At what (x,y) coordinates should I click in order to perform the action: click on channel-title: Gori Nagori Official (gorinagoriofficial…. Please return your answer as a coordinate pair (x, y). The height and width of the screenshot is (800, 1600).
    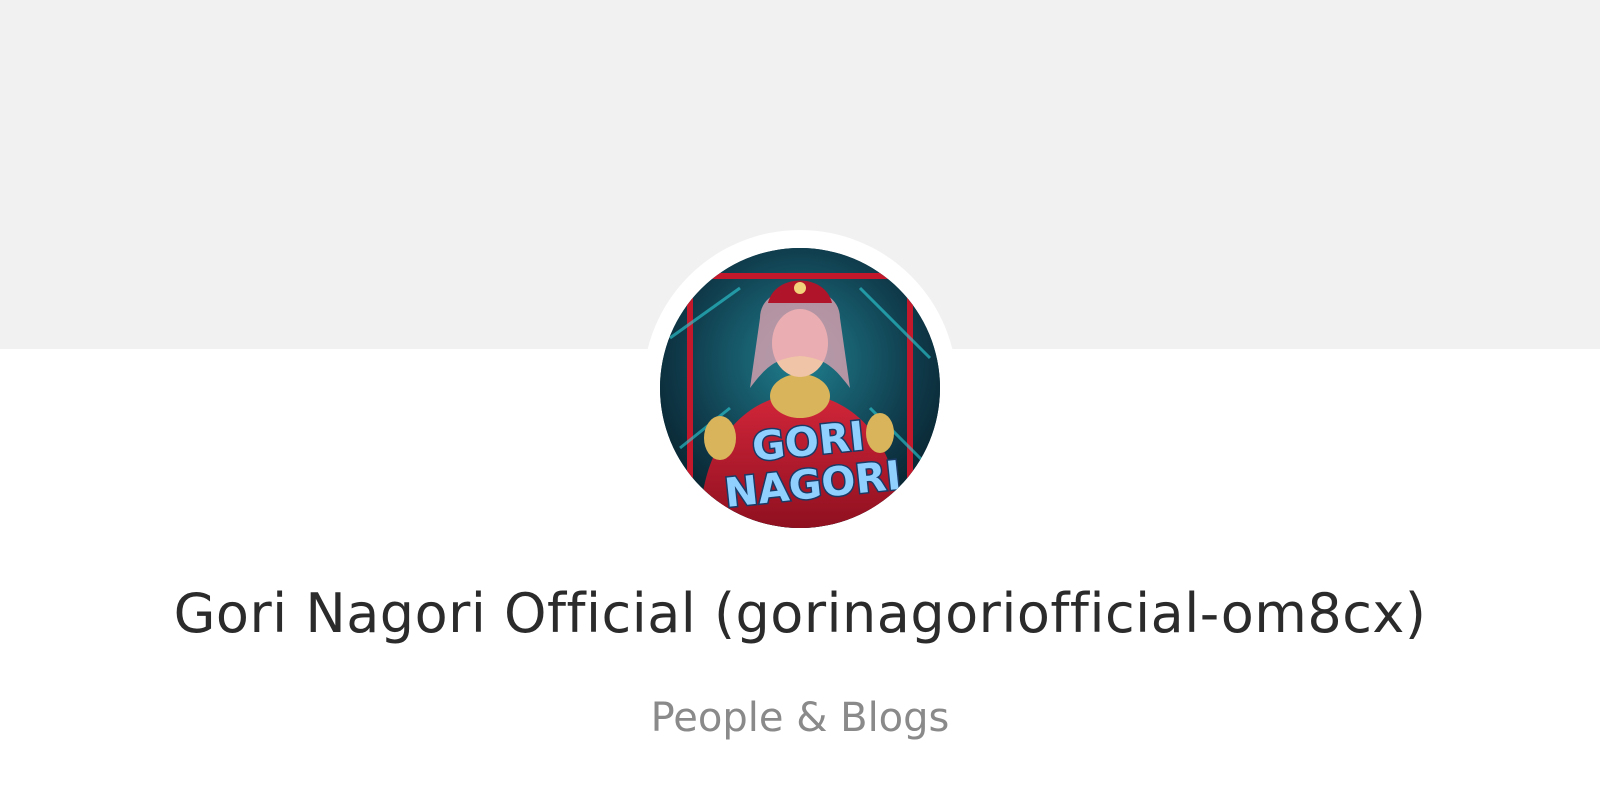
    Looking at the image, I should click on (800, 613).